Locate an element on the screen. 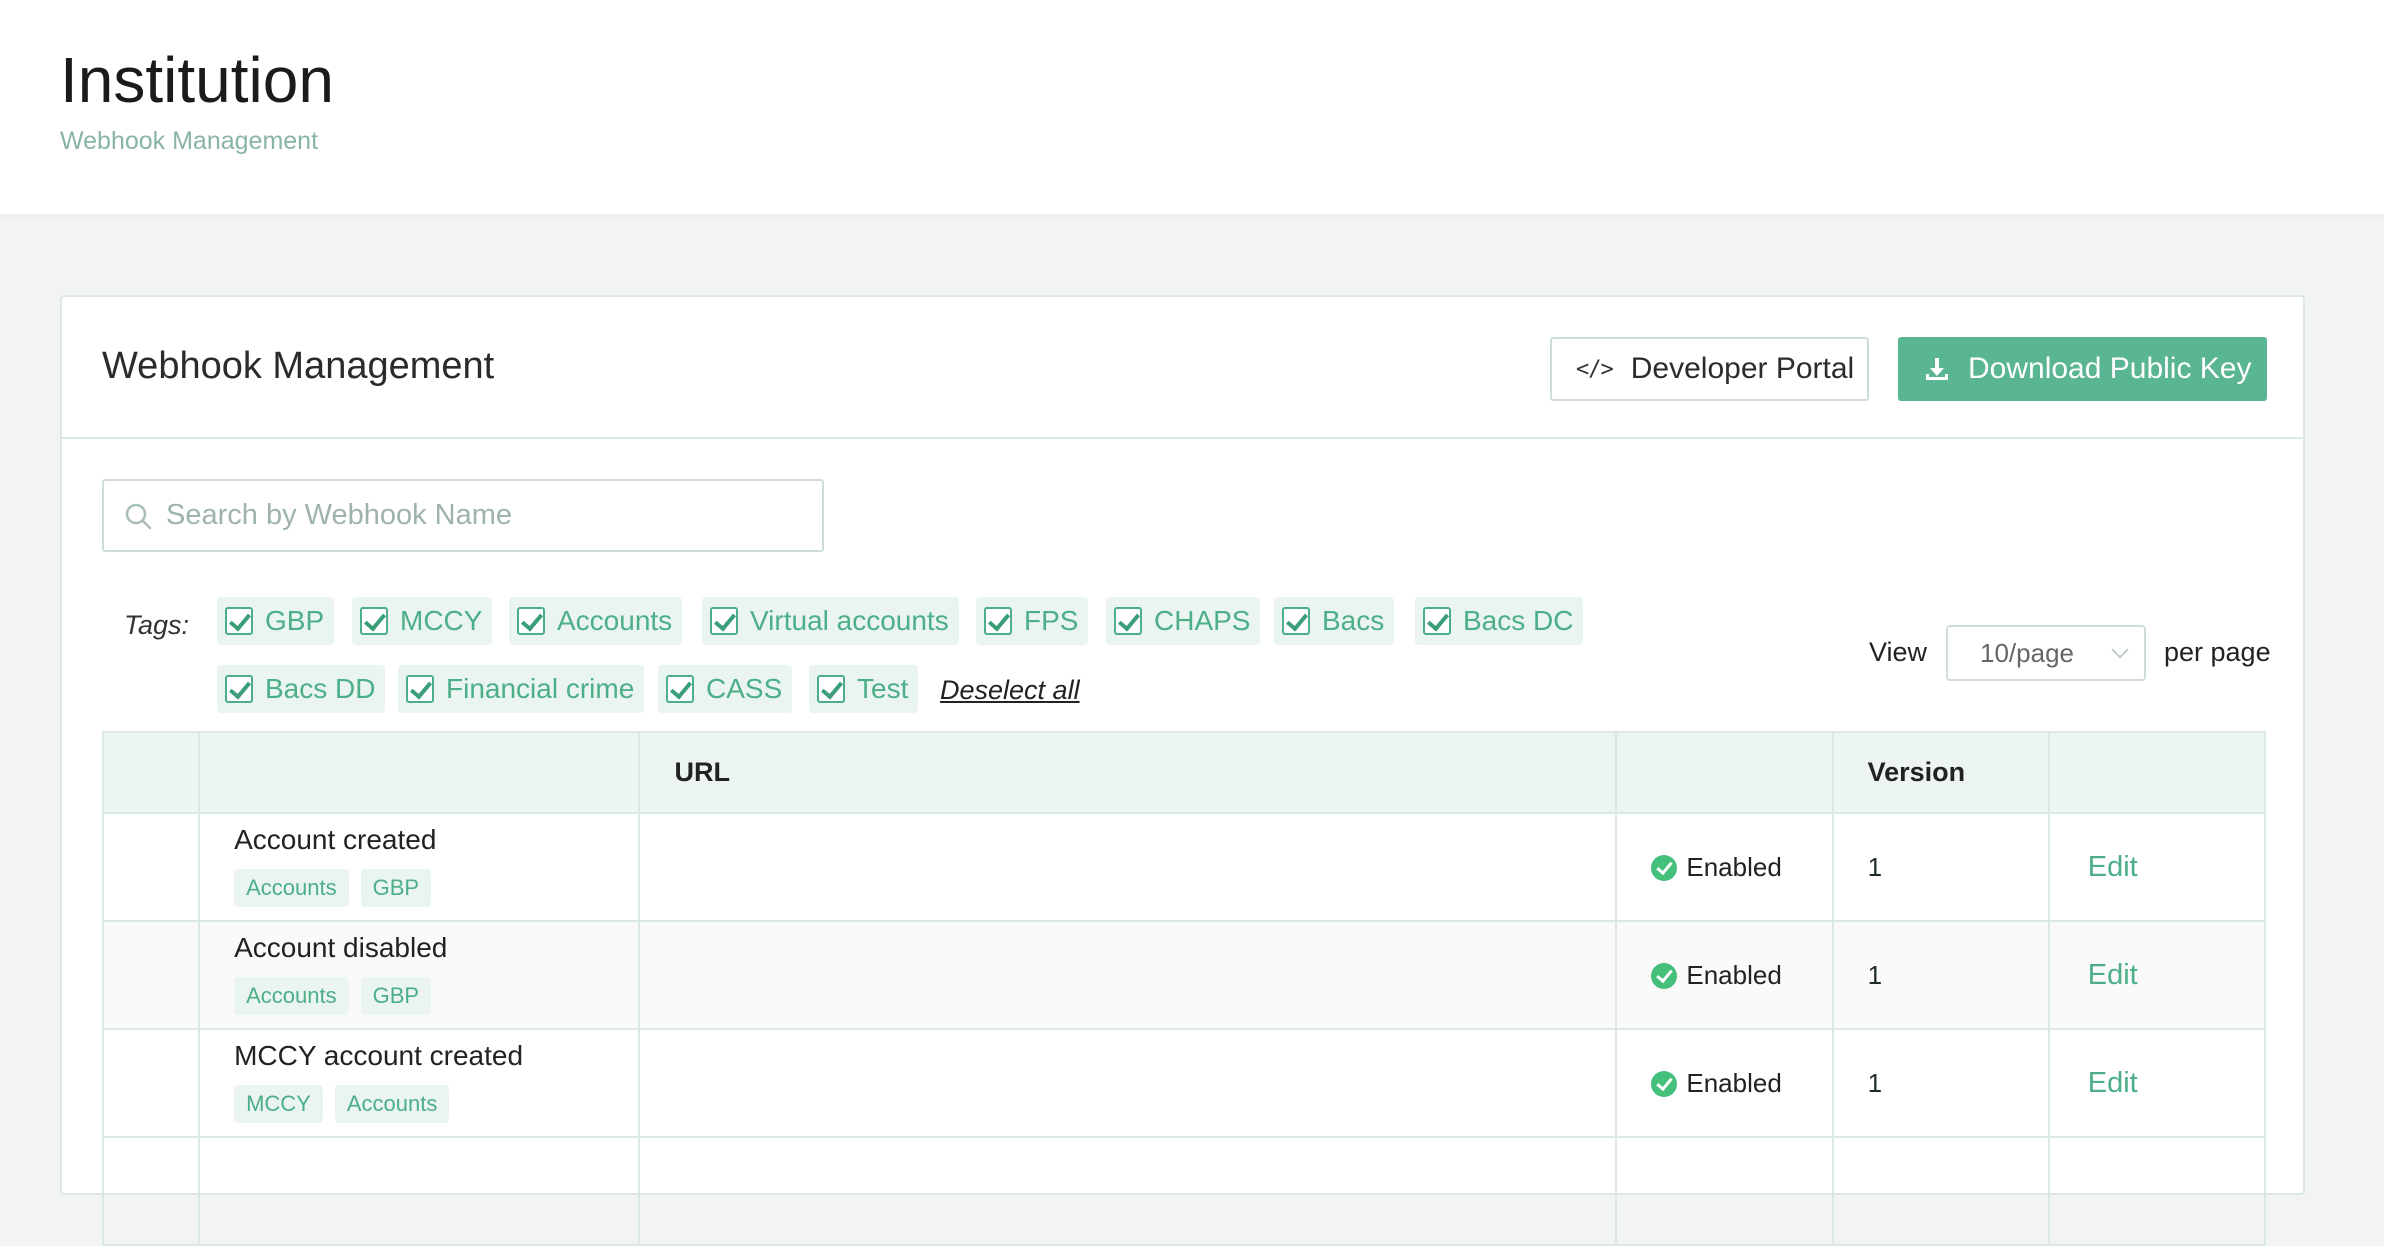 The height and width of the screenshot is (1246, 2384). developer-portal-button: </> Developer Portal is located at coordinates (1709, 369).